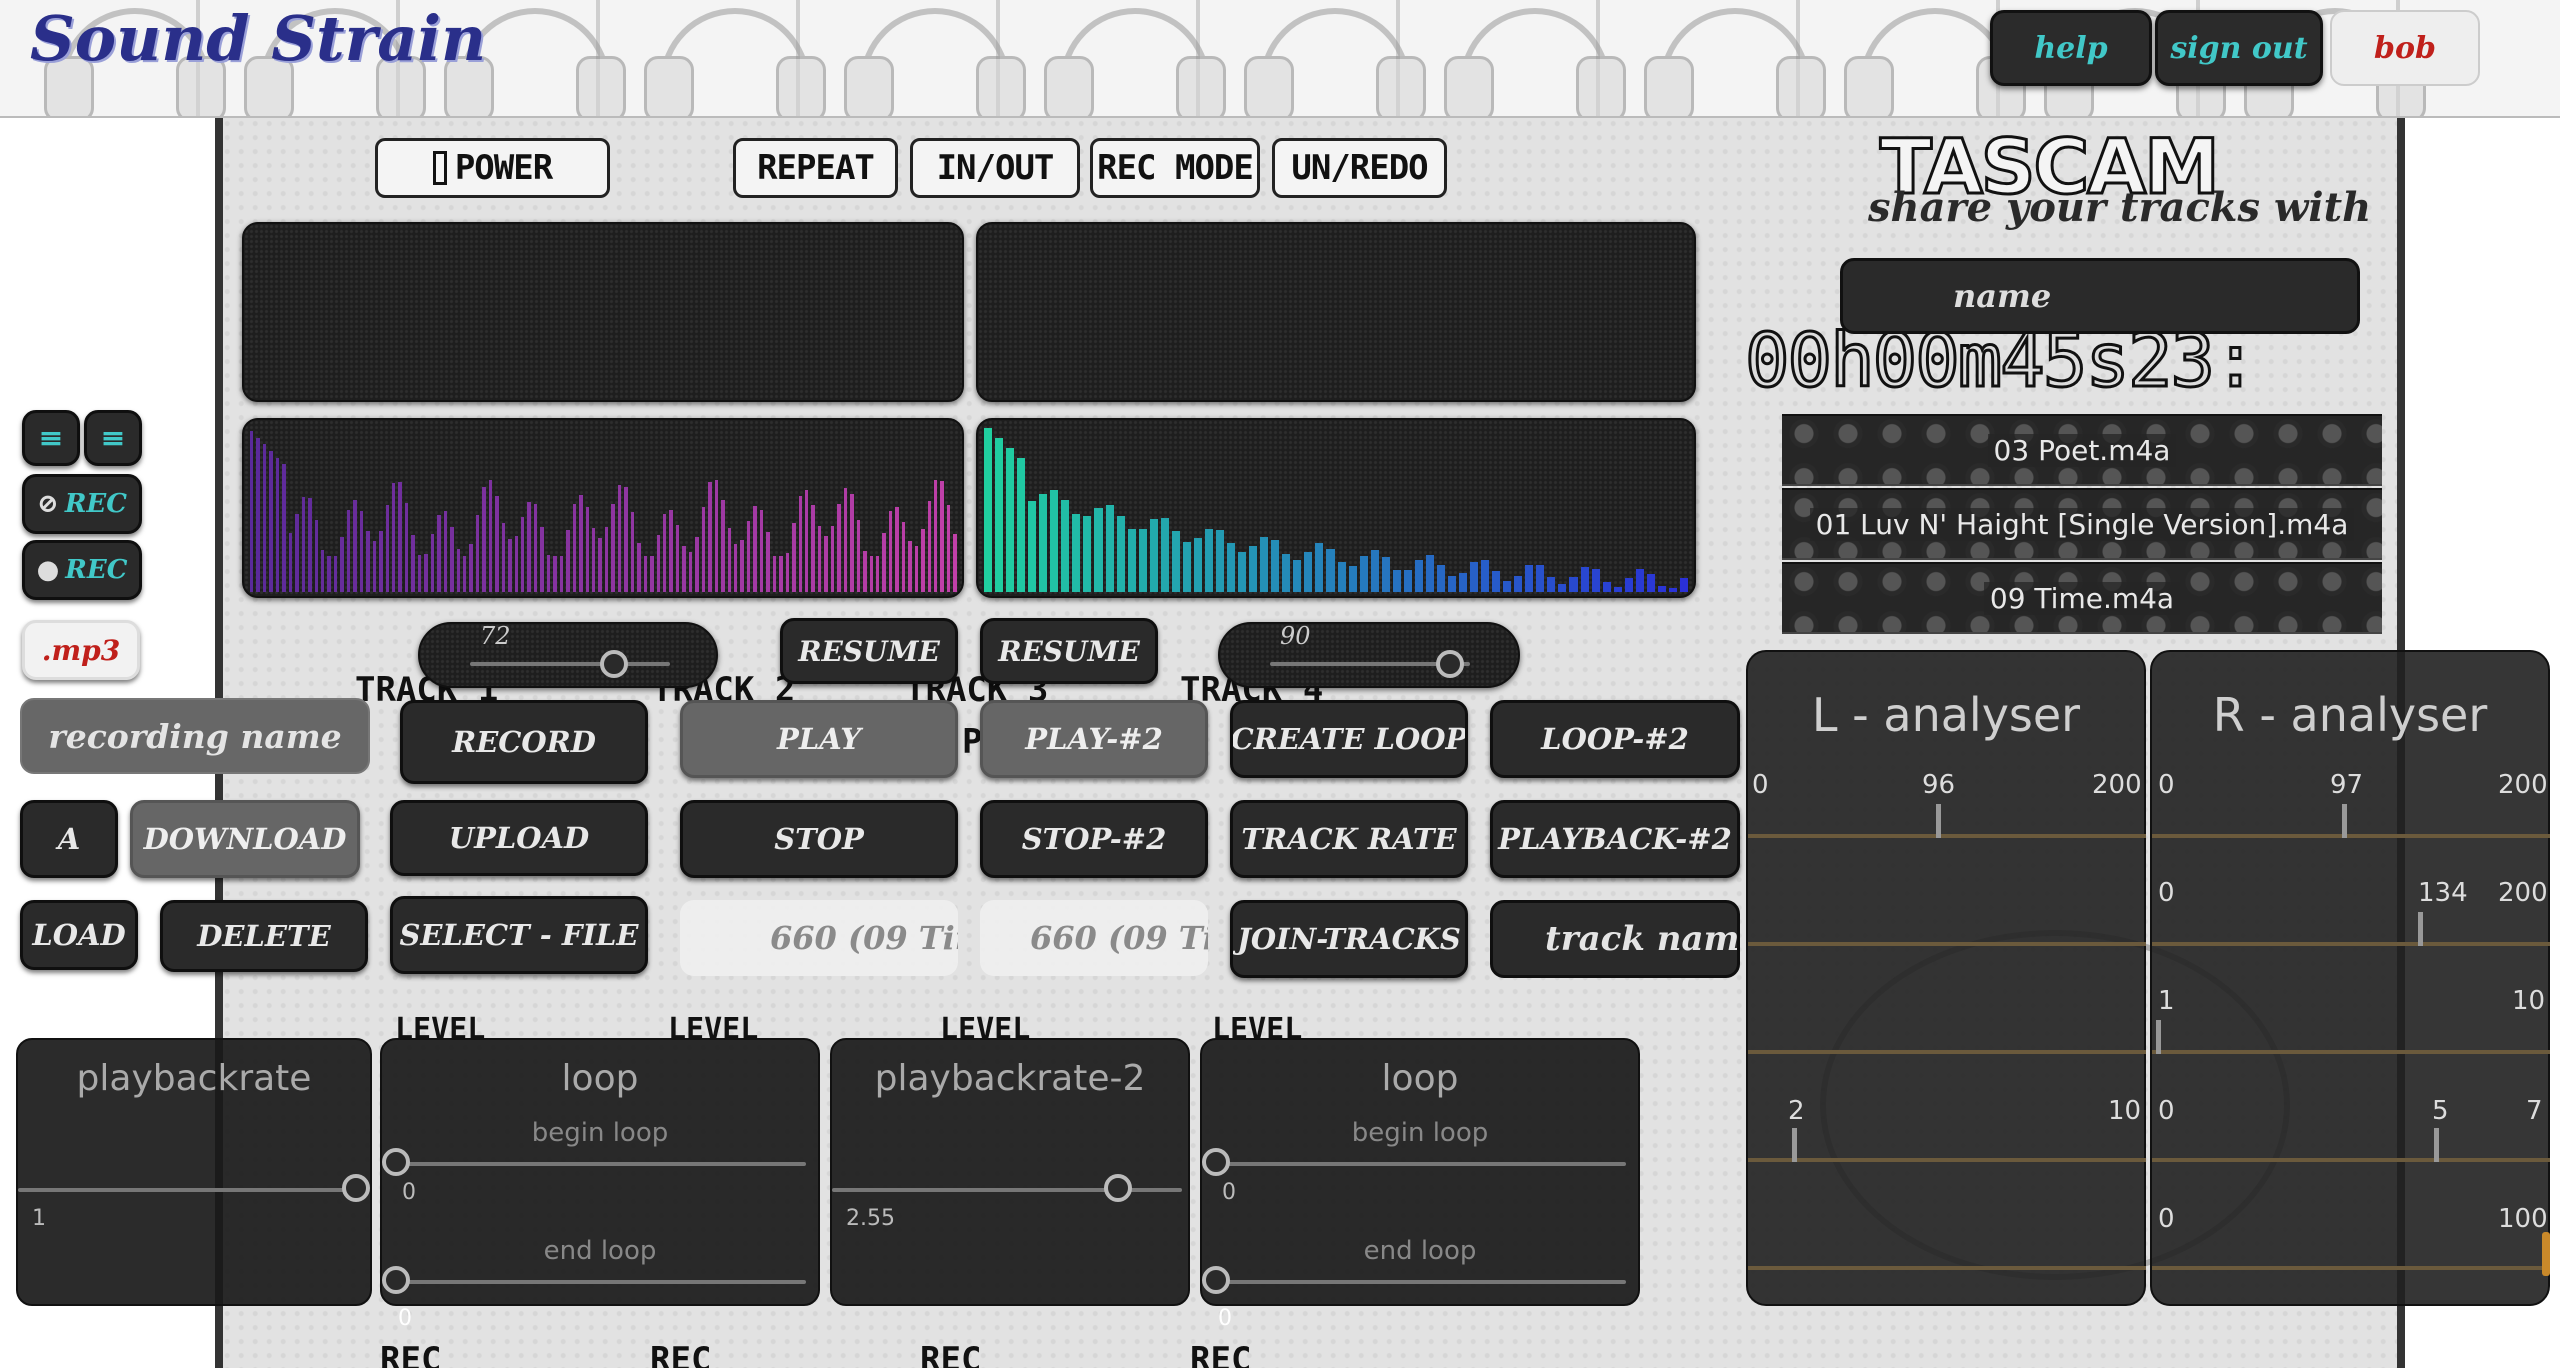  What do you see at coordinates (2523, 785) in the screenshot?
I see `r-row1-max: 200` at bounding box center [2523, 785].